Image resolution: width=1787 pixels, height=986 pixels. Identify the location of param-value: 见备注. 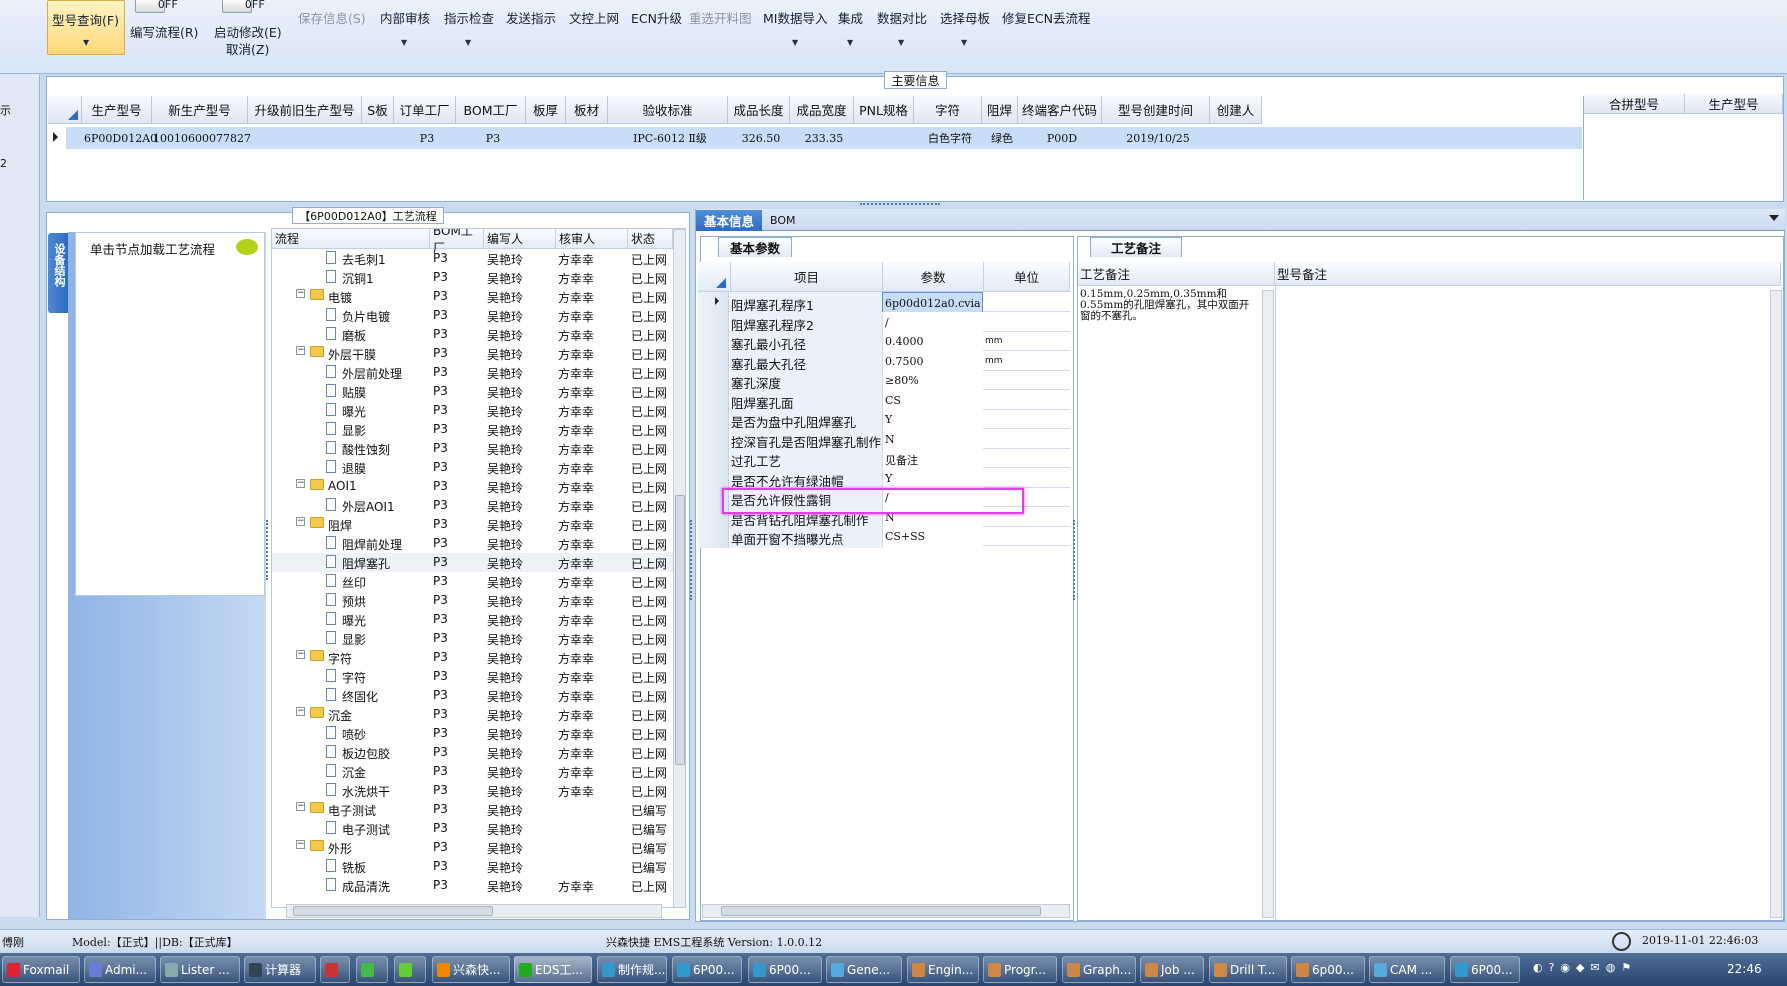
(932, 458).